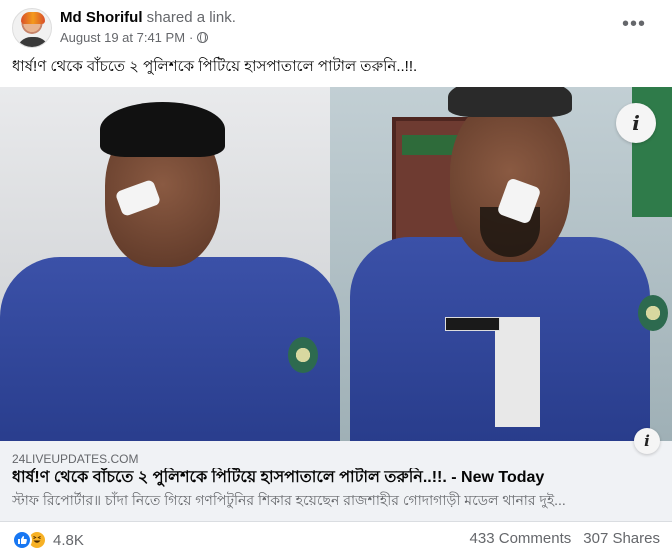  I want to click on engagement-counts: 433 Comments 307 Shares, so click(565, 538).